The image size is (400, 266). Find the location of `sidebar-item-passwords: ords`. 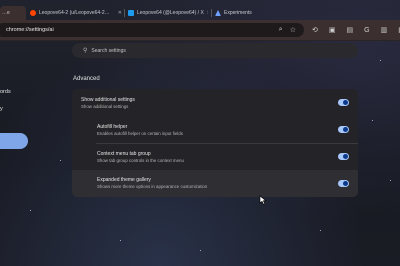

sidebar-item-passwords: ords is located at coordinates (5, 92).